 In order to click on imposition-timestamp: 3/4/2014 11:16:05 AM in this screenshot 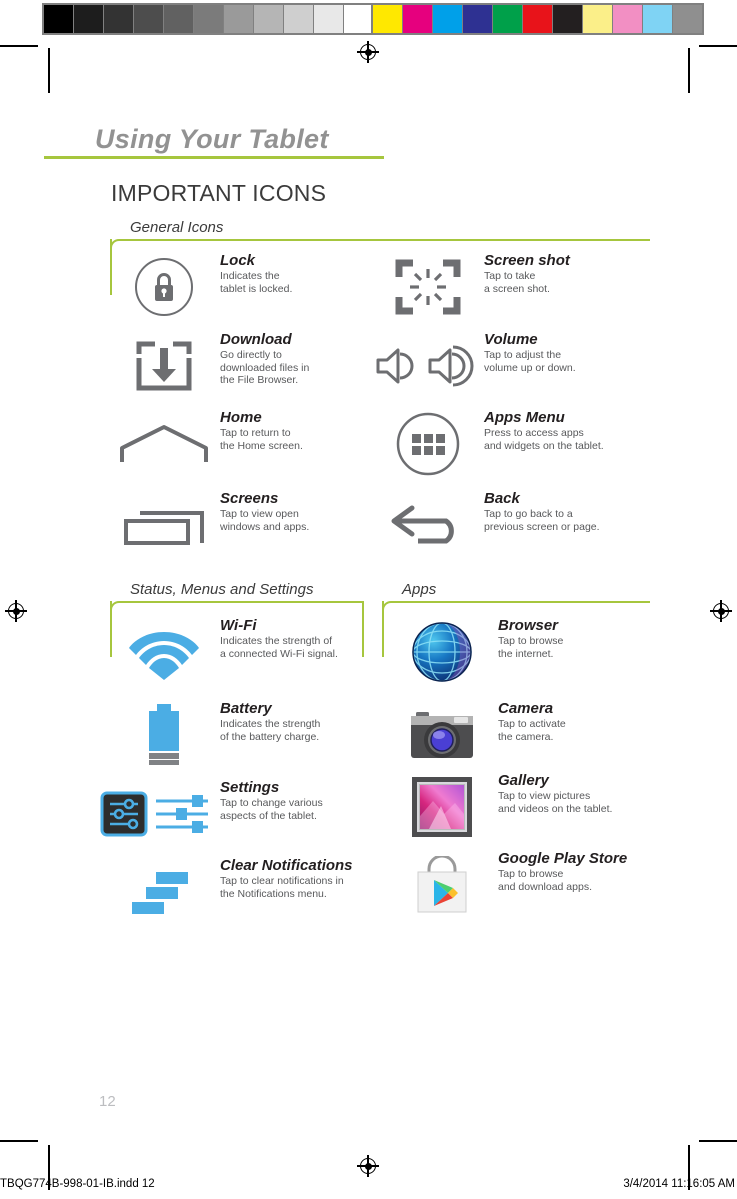, I will do `click(679, 1184)`.